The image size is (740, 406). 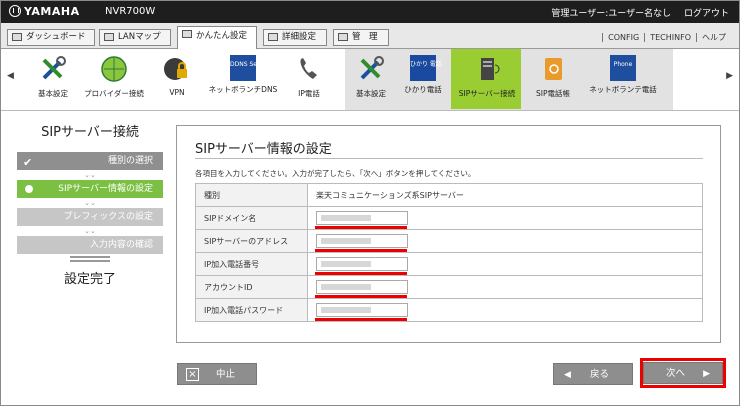 I want to click on icon-provider: プロバイダー接続, so click(x=114, y=77).